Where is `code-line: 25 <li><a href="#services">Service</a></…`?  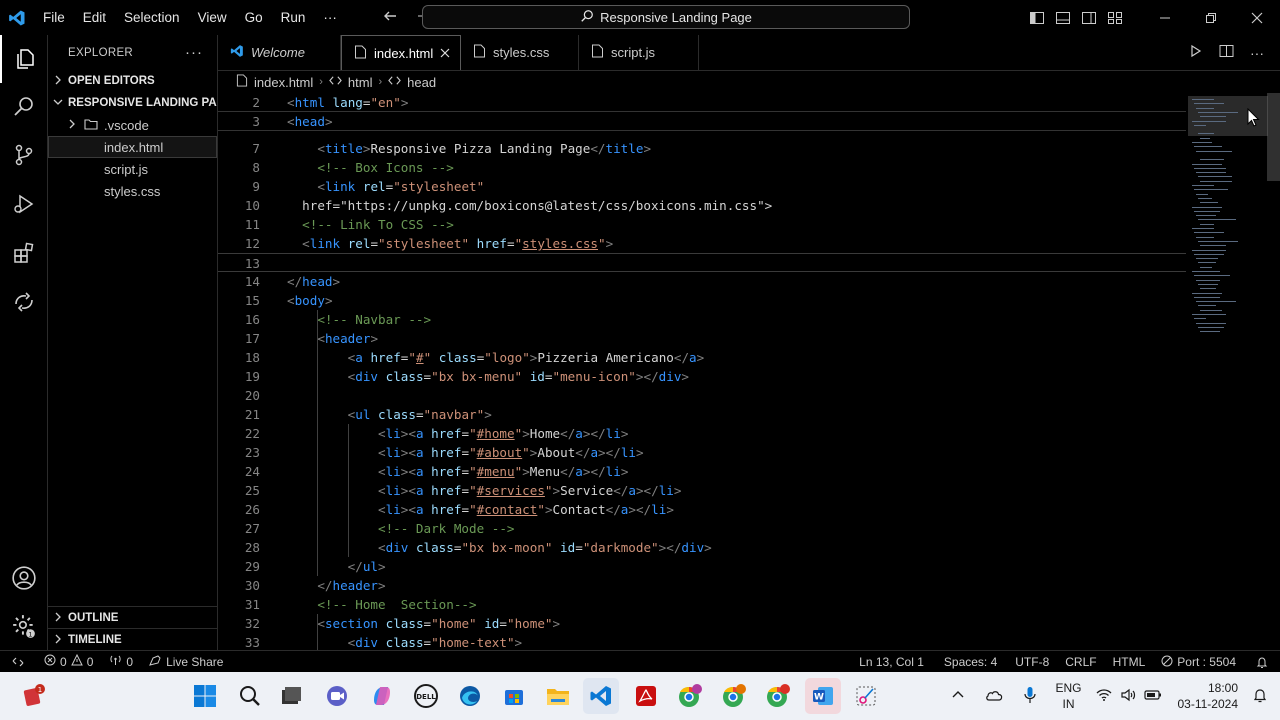 code-line: 25 <li><a href="#services">Service</a></… is located at coordinates (703, 490).